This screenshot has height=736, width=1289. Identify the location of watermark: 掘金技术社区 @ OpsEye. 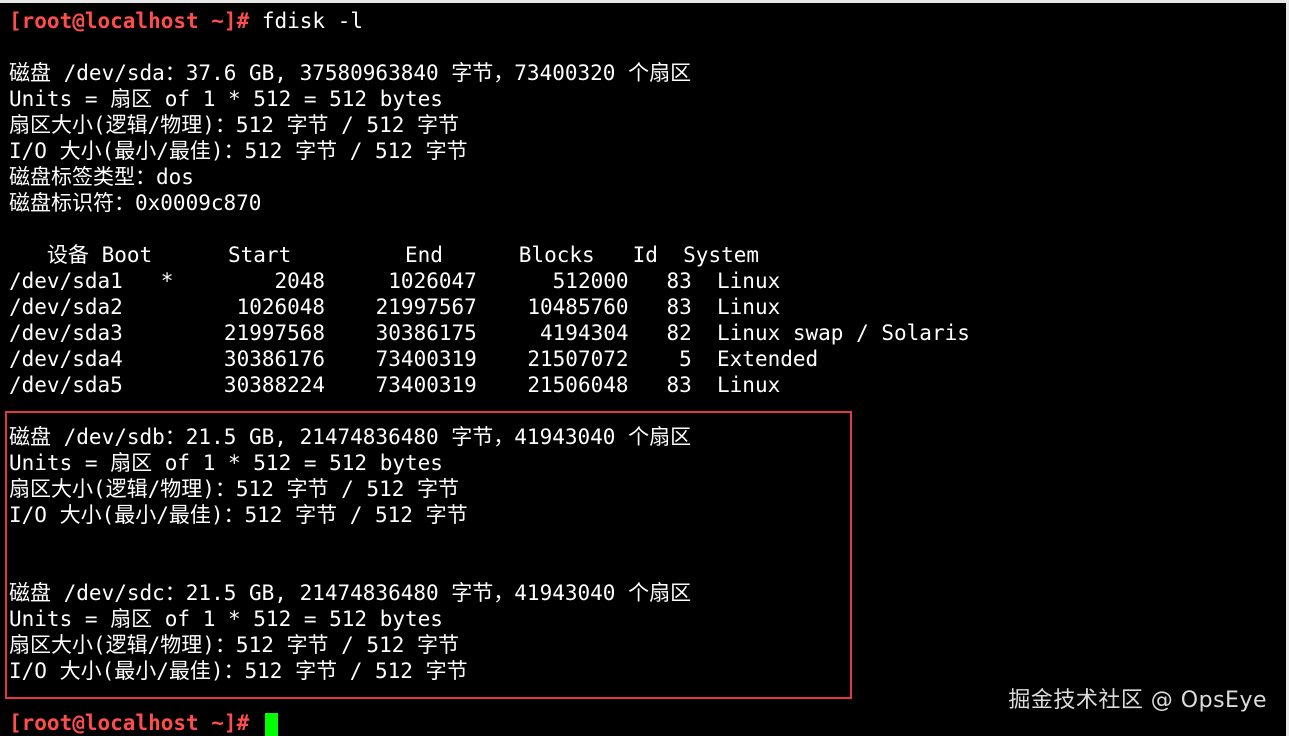
(1137, 700).